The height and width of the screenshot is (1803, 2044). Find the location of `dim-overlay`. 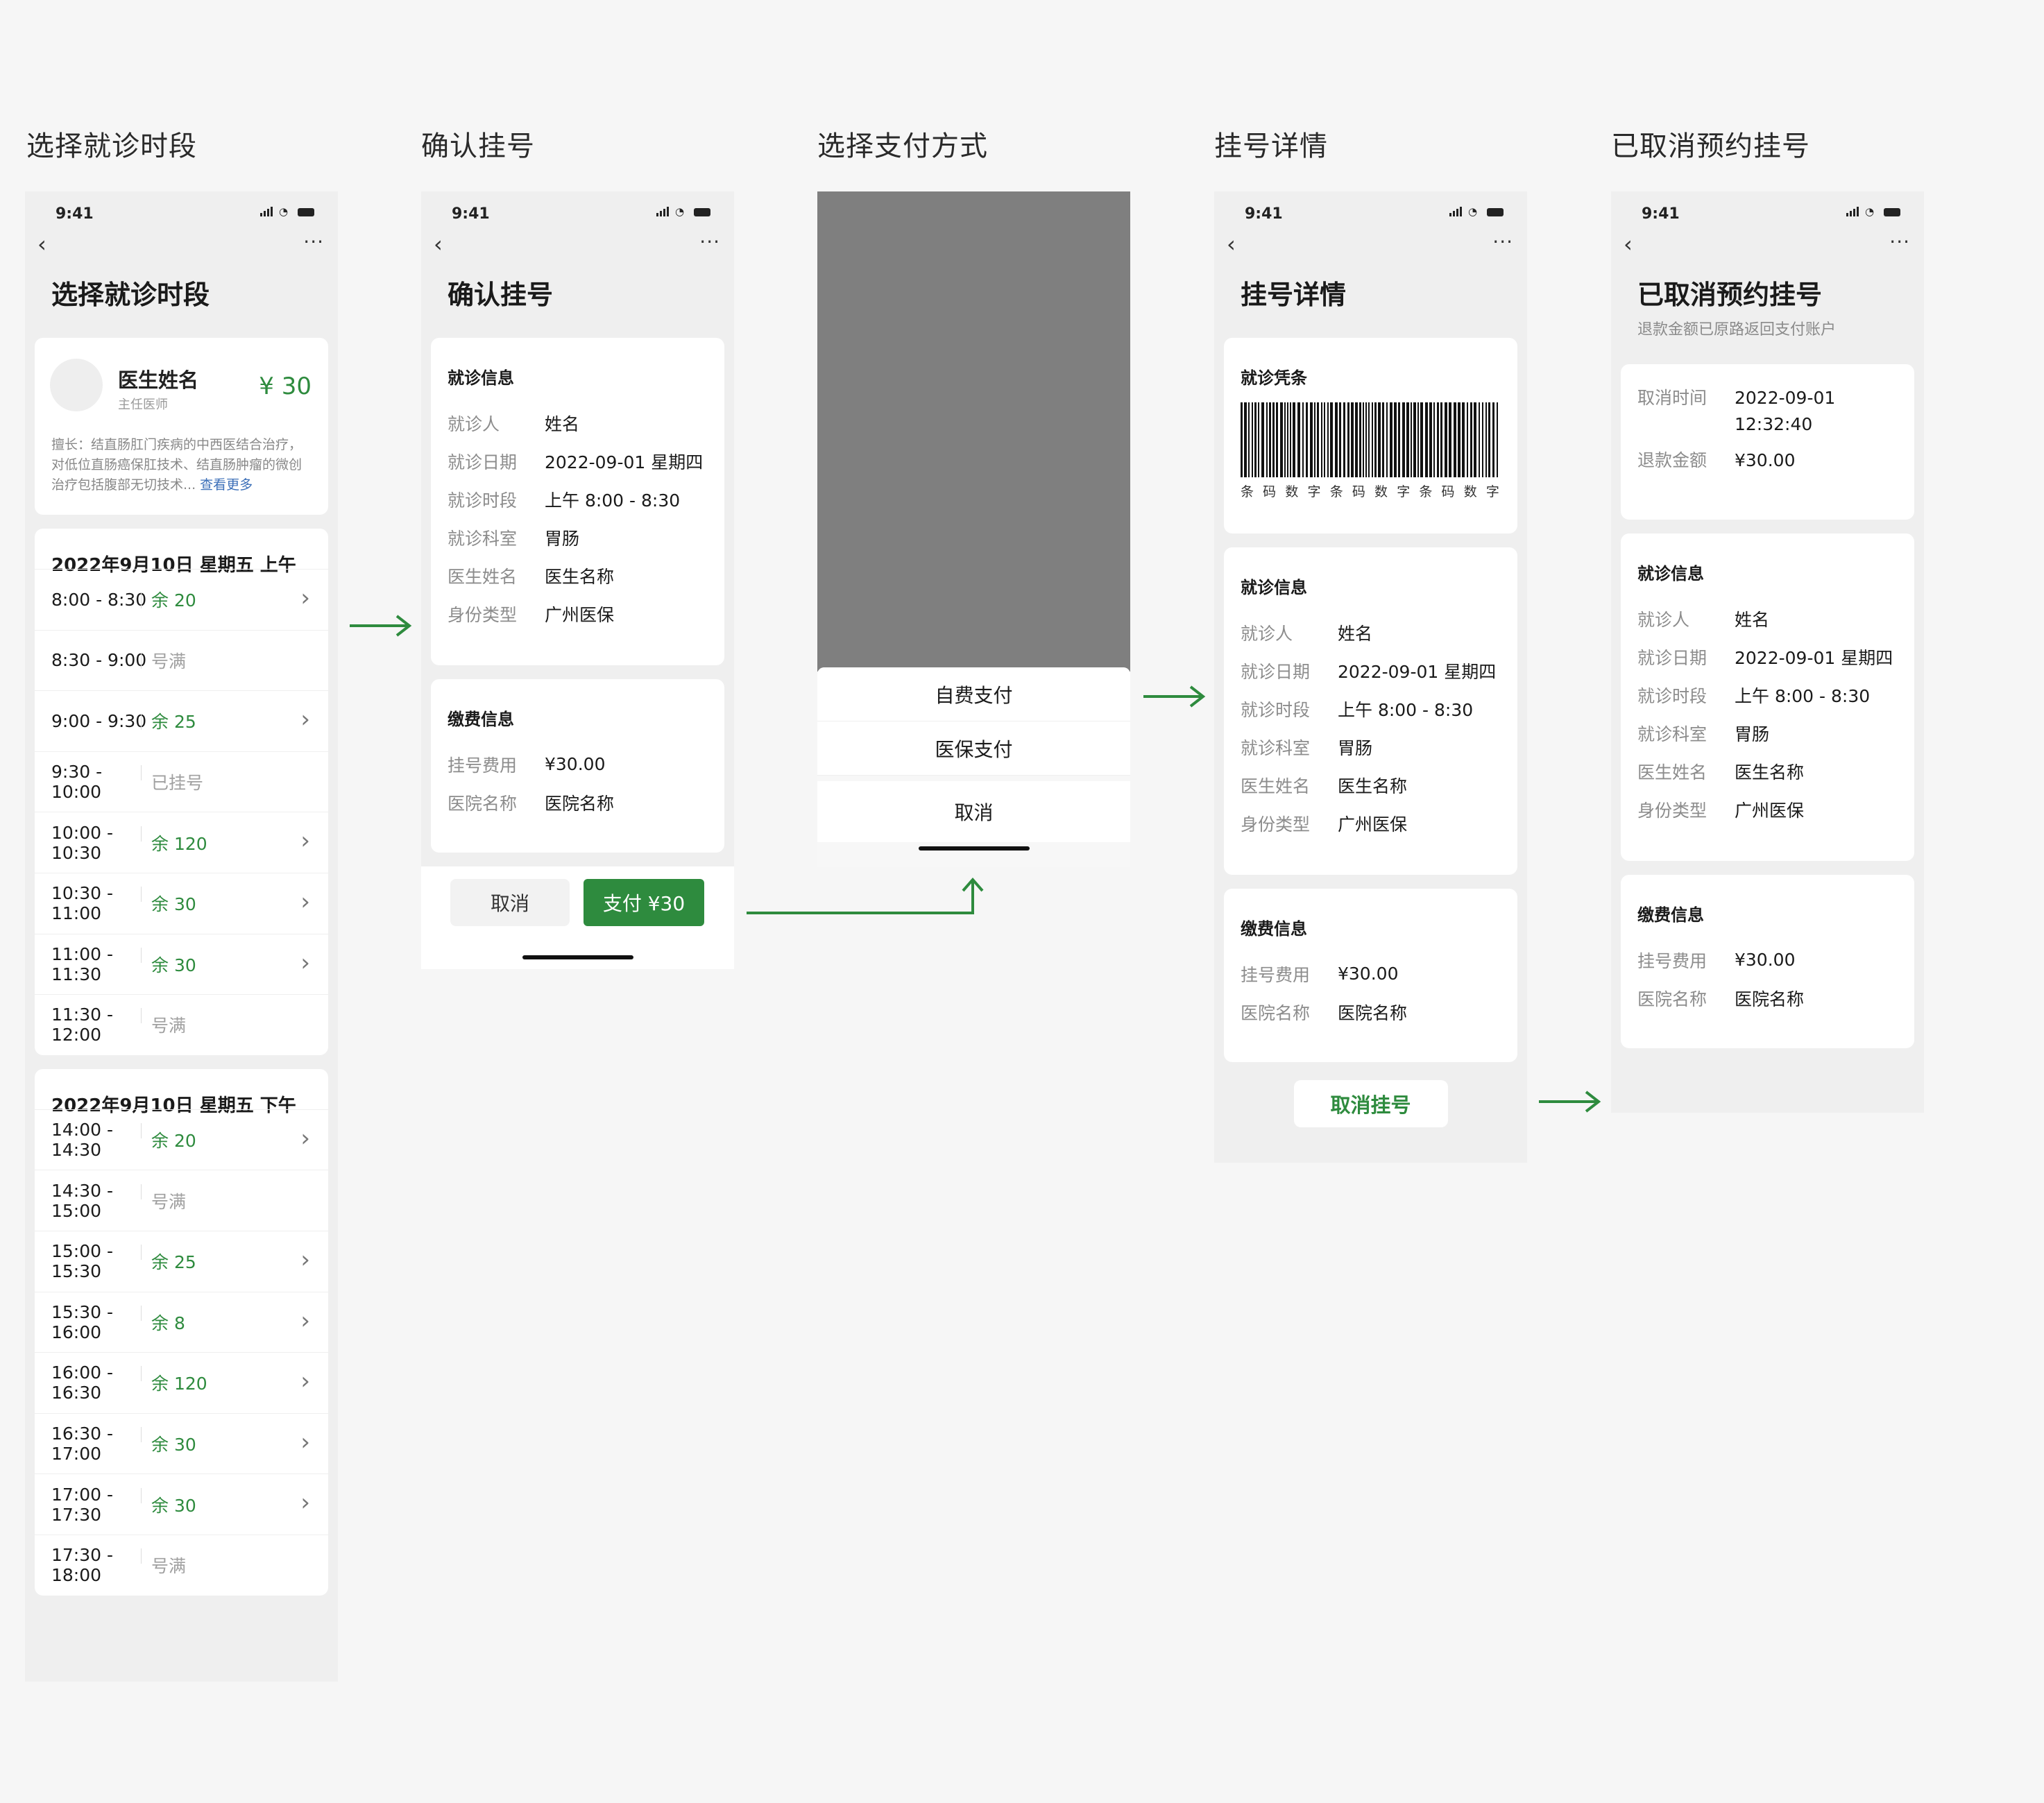

dim-overlay is located at coordinates (973, 431).